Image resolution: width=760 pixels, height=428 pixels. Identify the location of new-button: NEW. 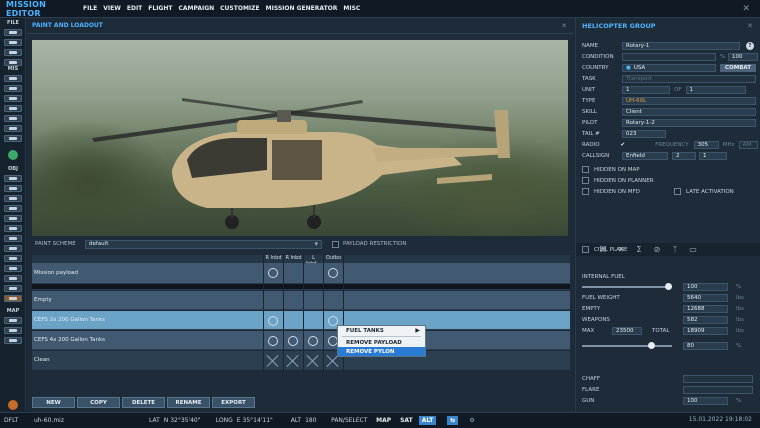
(53, 402).